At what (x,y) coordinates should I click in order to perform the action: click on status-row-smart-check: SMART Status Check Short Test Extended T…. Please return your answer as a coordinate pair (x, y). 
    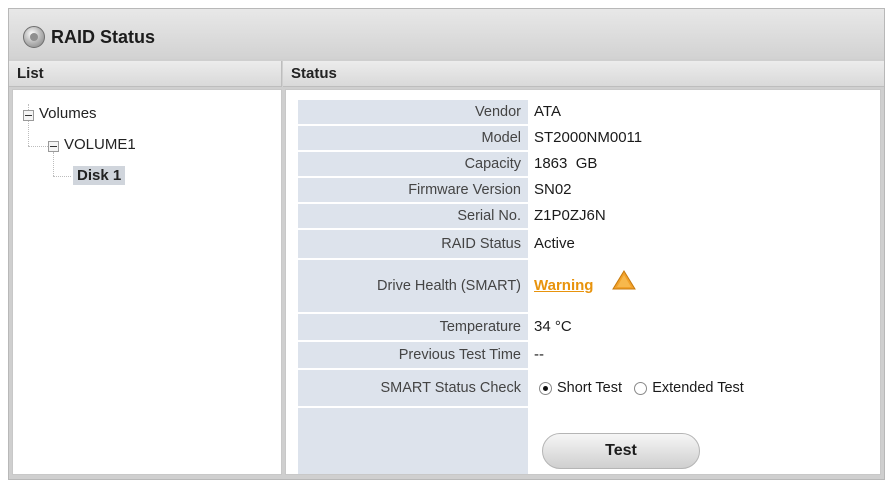
    Looking at the image, I should click on (583, 388).